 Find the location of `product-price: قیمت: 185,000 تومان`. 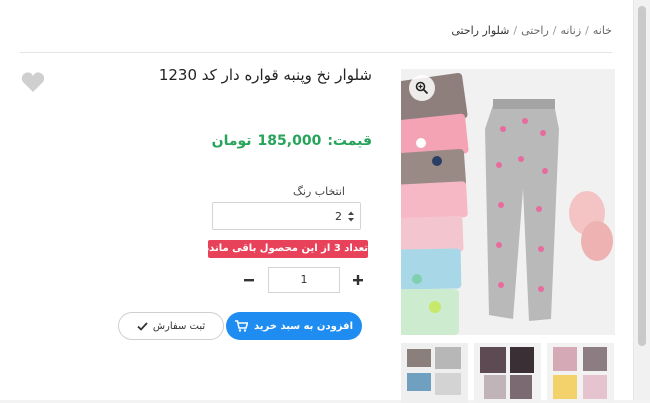

product-price: قیمت: 185,000 تومان is located at coordinates (292, 141).